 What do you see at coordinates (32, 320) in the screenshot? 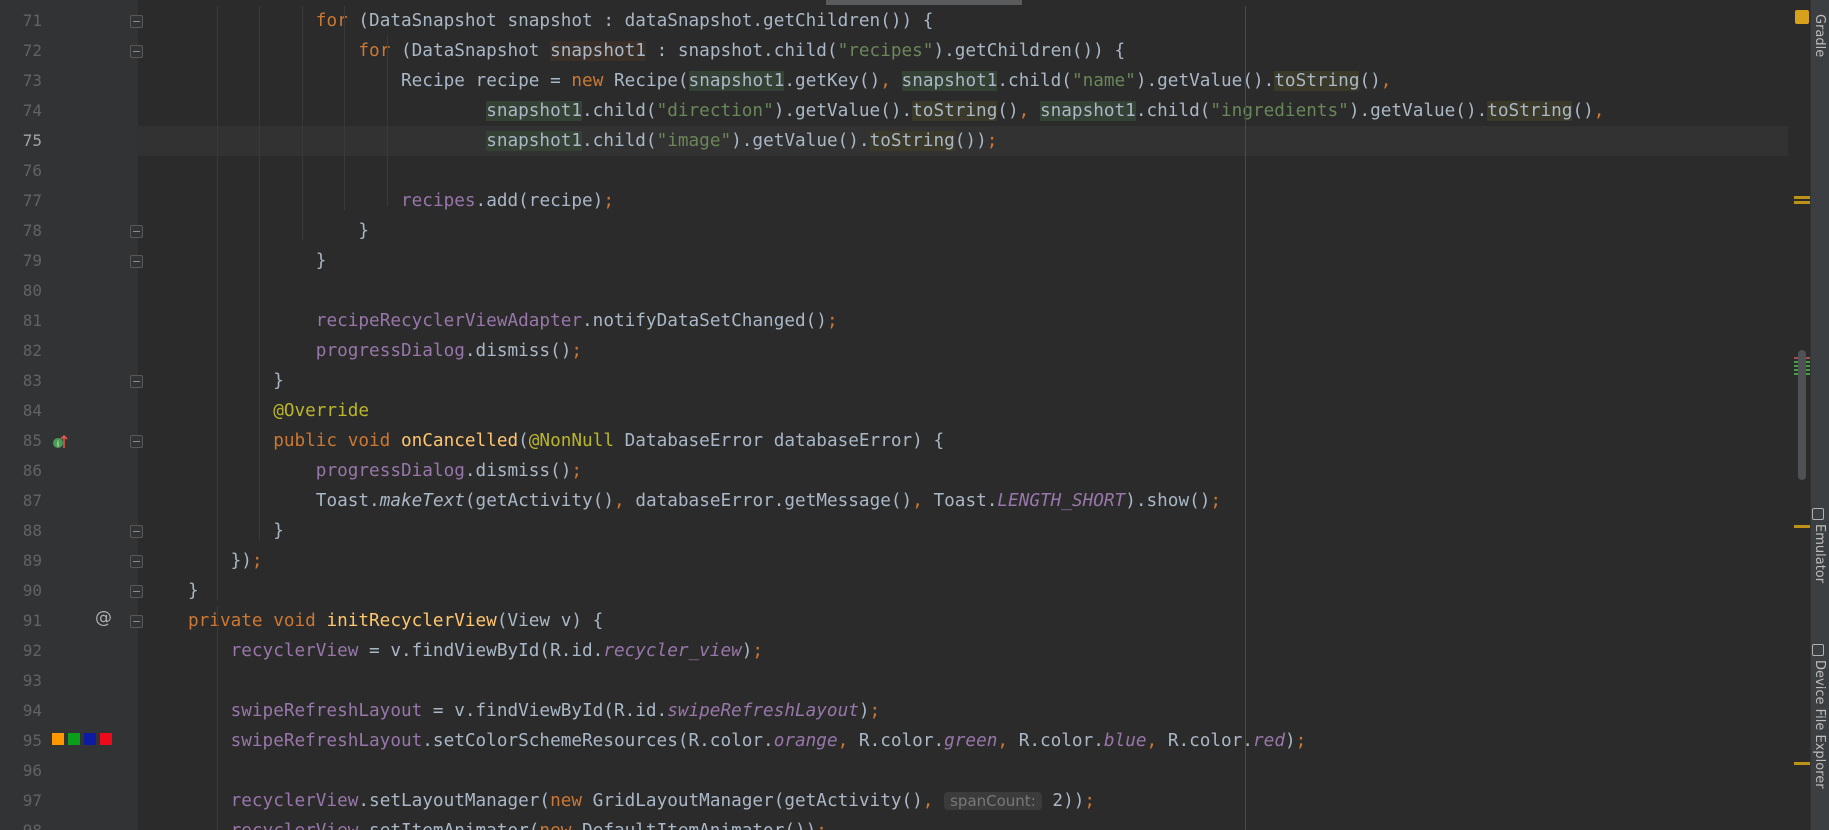
I see `line-number: 81` at bounding box center [32, 320].